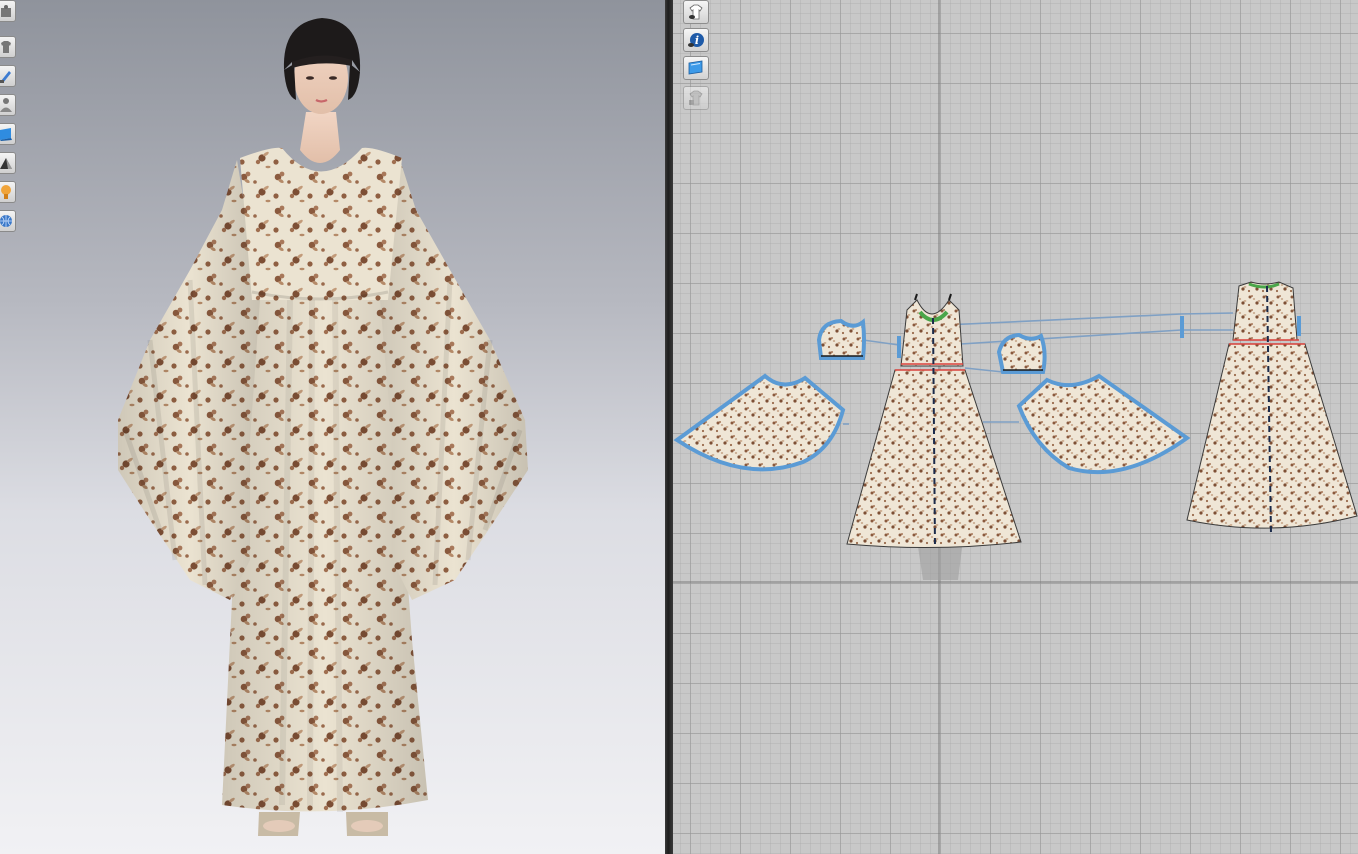  Describe the element at coordinates (1021, 353) in the screenshot. I see `right-sleeve-cap-piece` at that location.